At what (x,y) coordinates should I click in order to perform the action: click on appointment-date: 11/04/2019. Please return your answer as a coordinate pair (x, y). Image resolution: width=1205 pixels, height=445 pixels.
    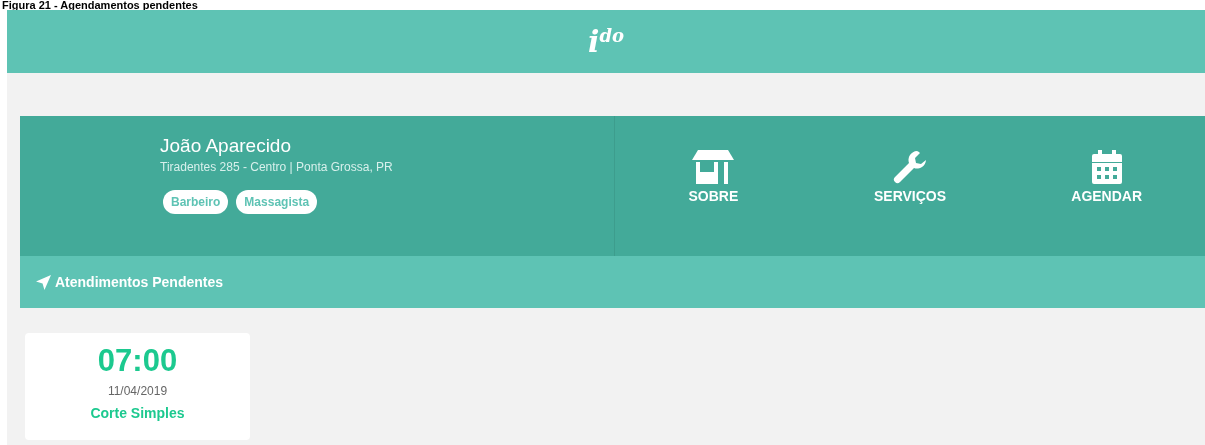
    Looking at the image, I should click on (137, 391).